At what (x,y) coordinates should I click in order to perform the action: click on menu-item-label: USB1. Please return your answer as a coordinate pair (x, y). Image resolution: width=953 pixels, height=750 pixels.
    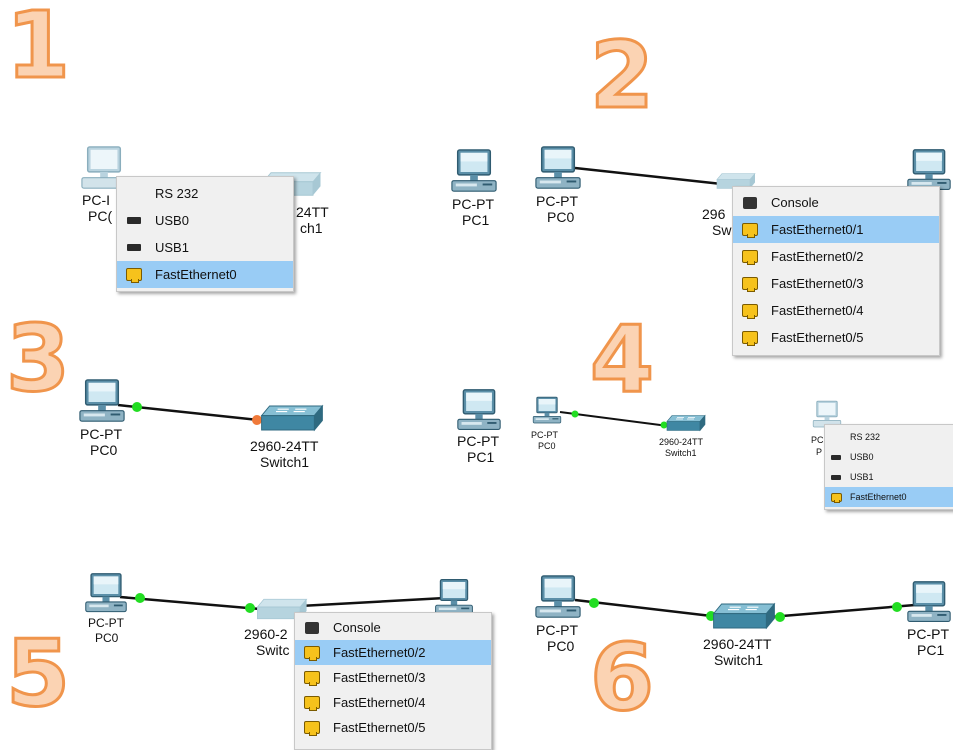
    Looking at the image, I should click on (862, 477).